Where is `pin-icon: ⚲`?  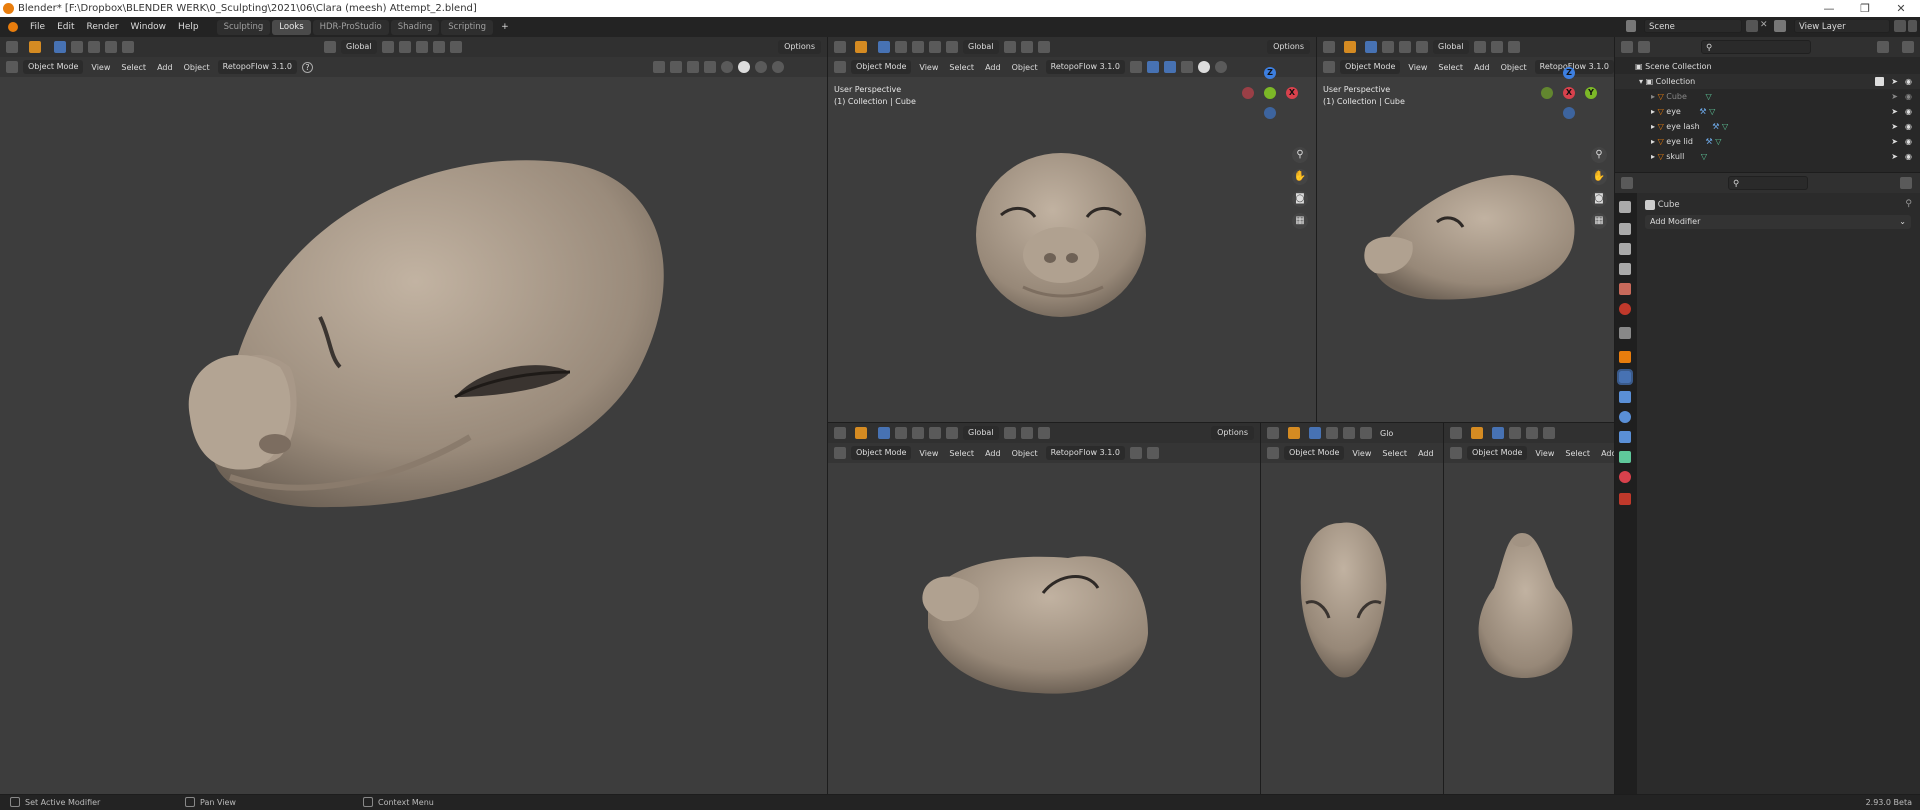 pin-icon: ⚲ is located at coordinates (1908, 204).